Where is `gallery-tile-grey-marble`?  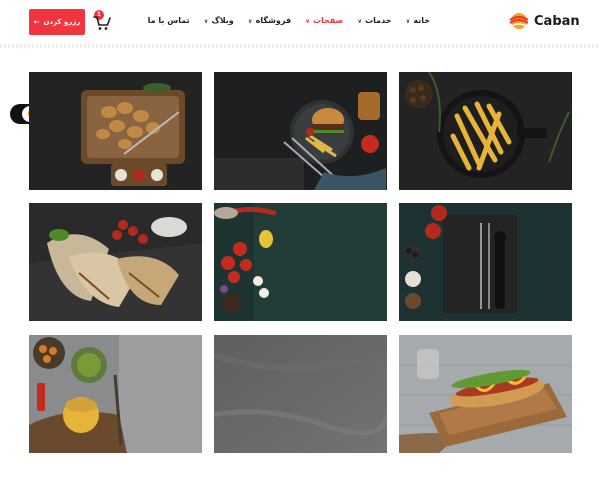 gallery-tile-grey-marble is located at coordinates (300, 394).